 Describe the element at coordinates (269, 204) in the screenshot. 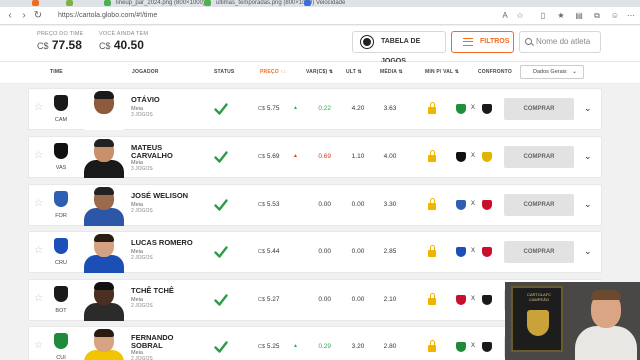

I see `player-price: C$ 5.53` at that location.